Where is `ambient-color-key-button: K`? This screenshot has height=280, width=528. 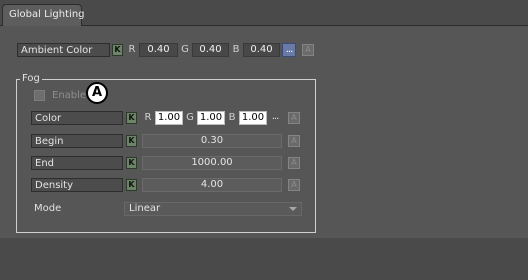 ambient-color-key-button: K is located at coordinates (117, 50).